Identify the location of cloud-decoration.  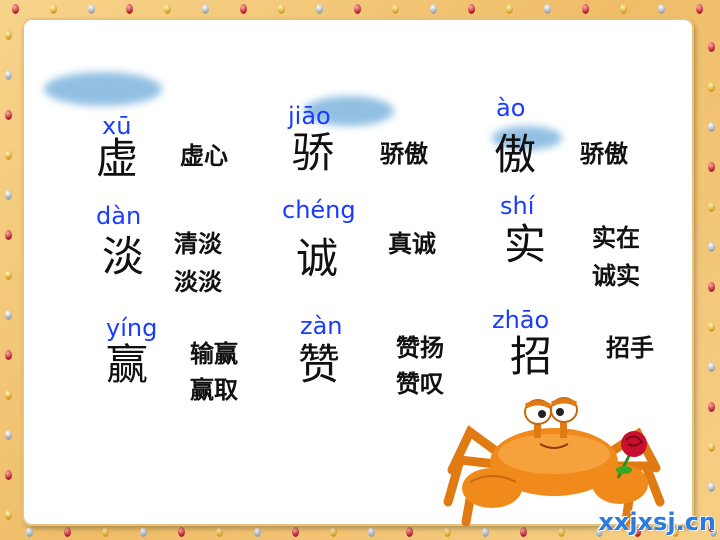
(103, 89).